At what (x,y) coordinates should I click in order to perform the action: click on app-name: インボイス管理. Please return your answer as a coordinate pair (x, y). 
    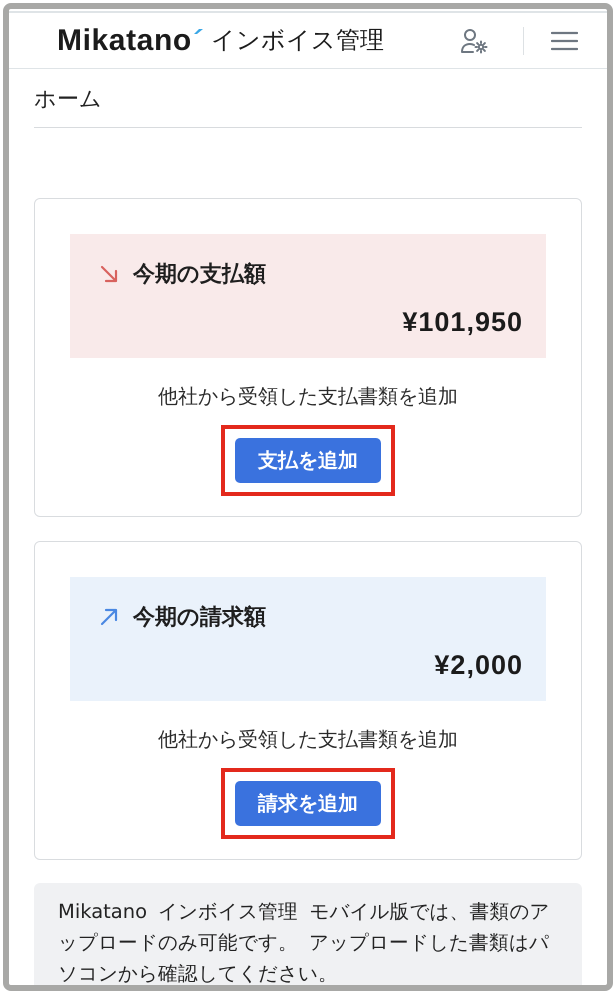
    Looking at the image, I should click on (297, 41).